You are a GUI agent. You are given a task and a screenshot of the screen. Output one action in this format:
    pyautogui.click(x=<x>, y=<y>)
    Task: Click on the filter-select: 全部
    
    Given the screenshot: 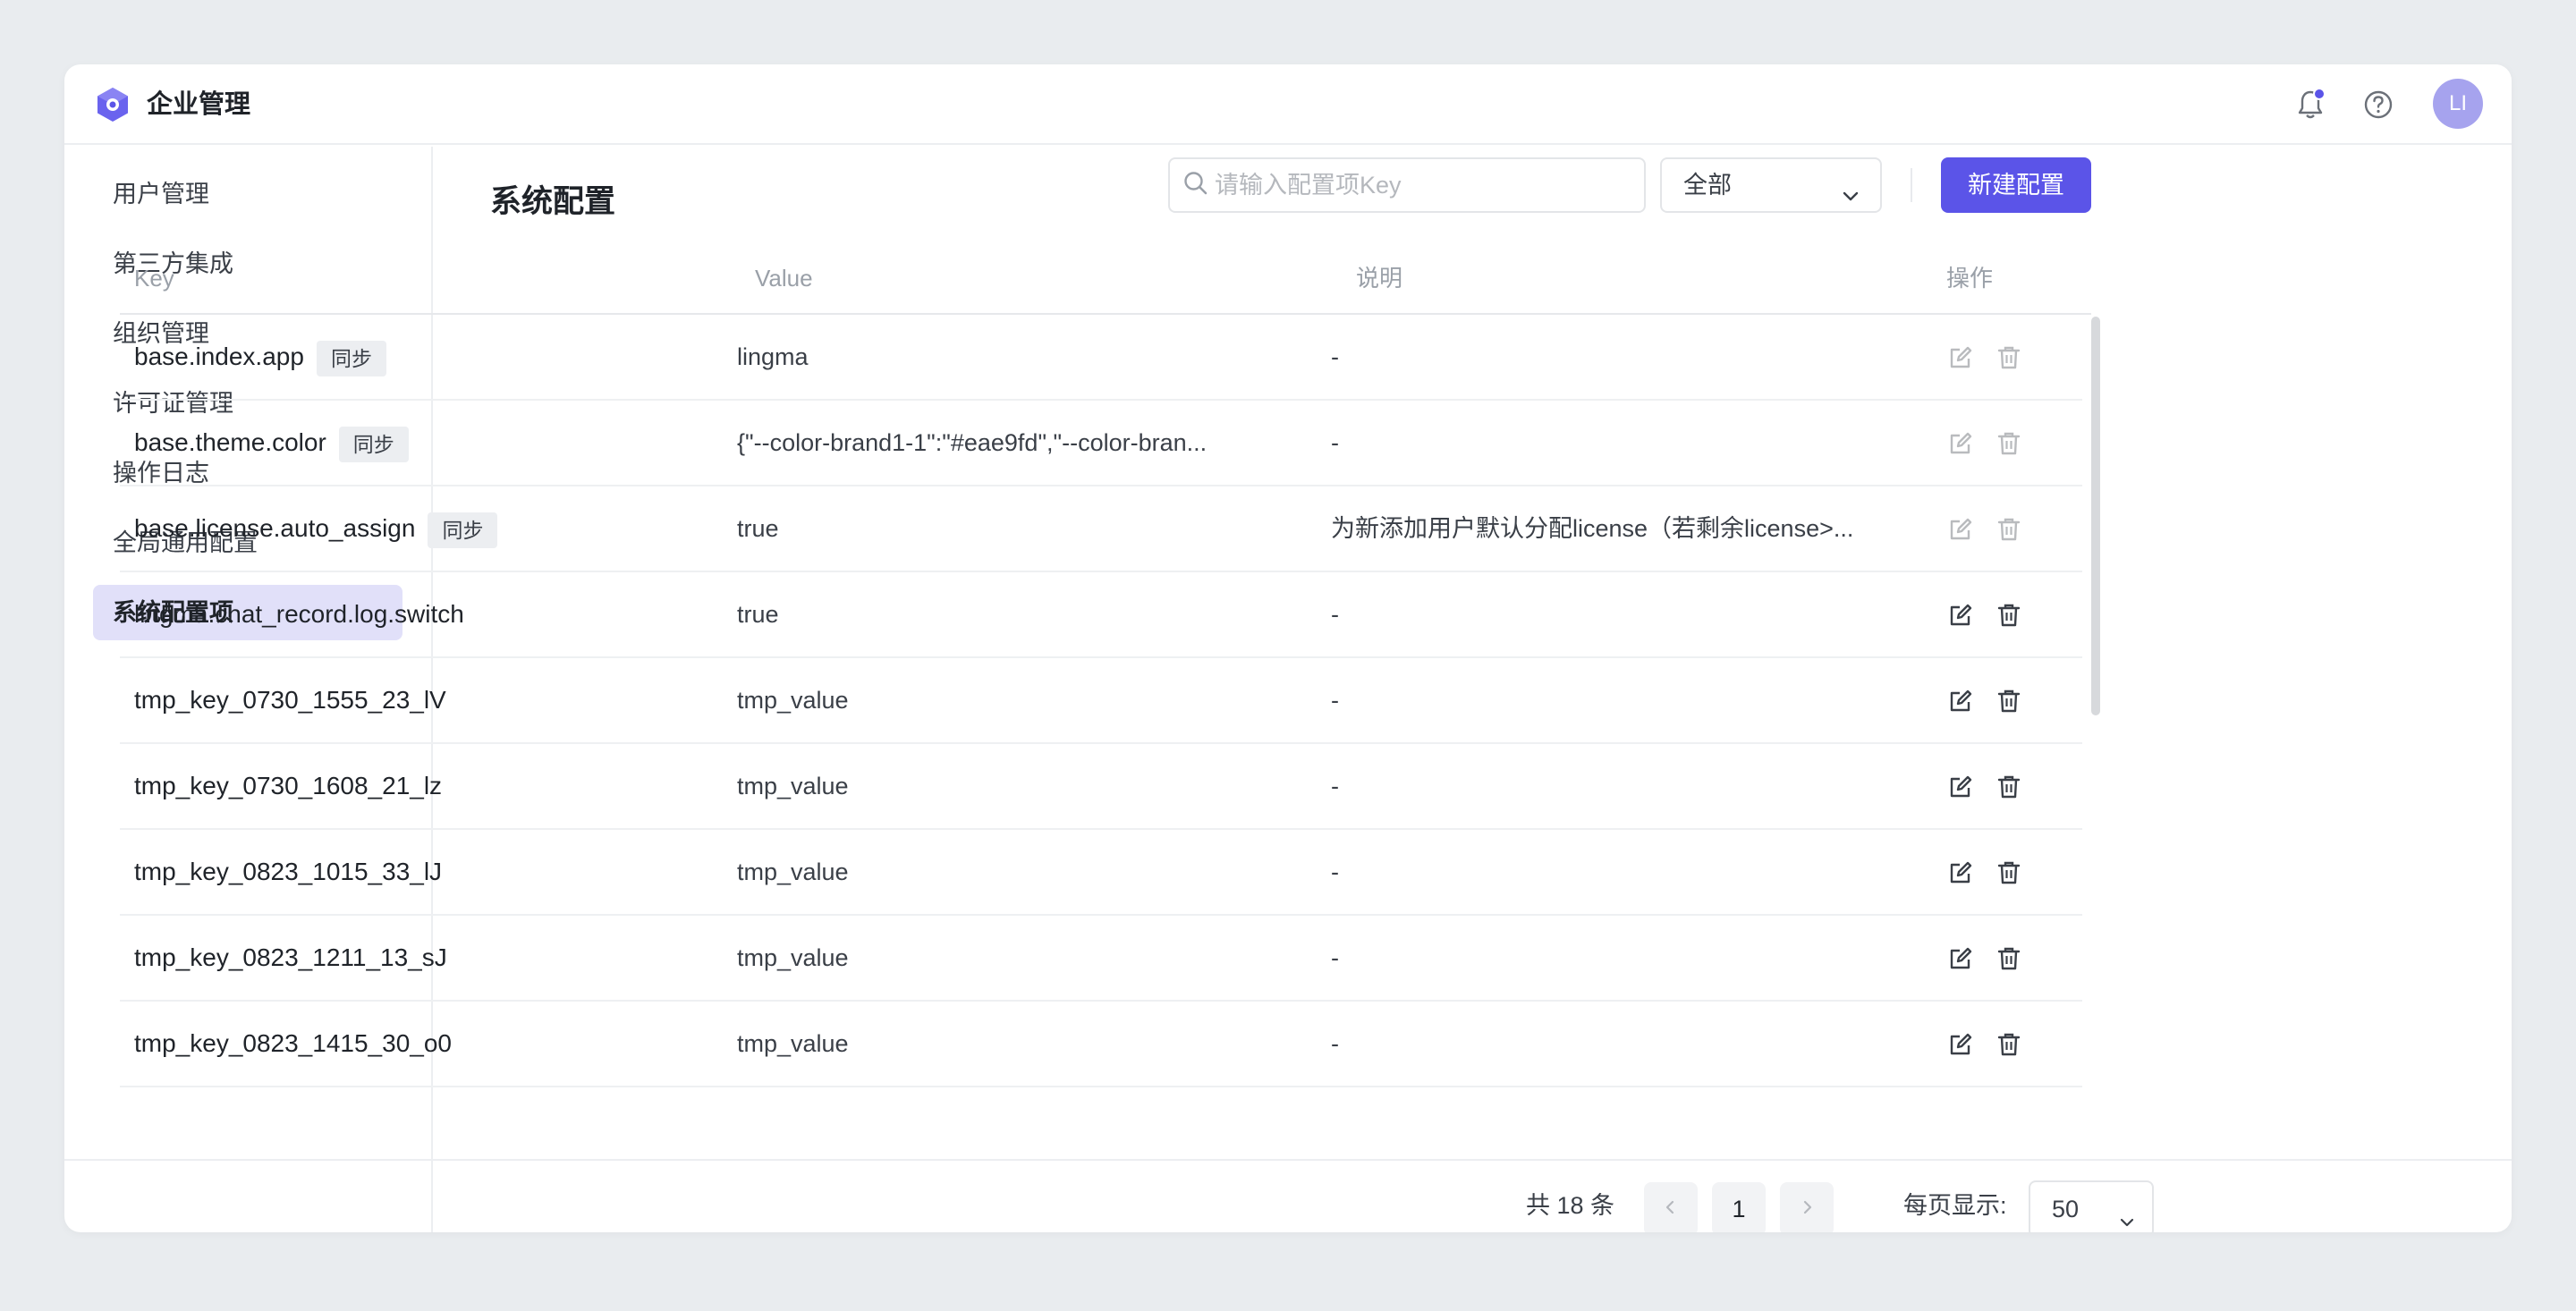 What is the action you would take?
    pyautogui.click(x=1771, y=185)
    